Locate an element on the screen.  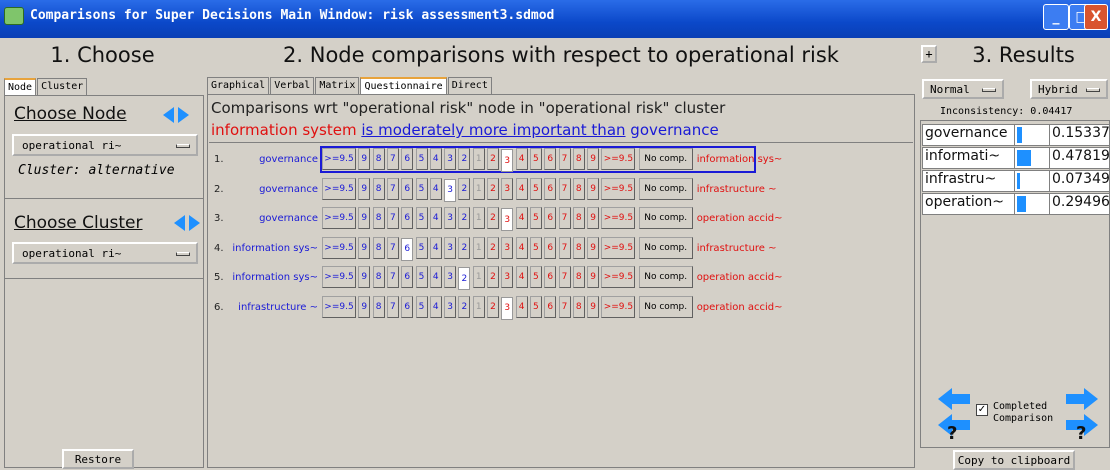
tab-graphical: Graphical is located at coordinates (238, 85).